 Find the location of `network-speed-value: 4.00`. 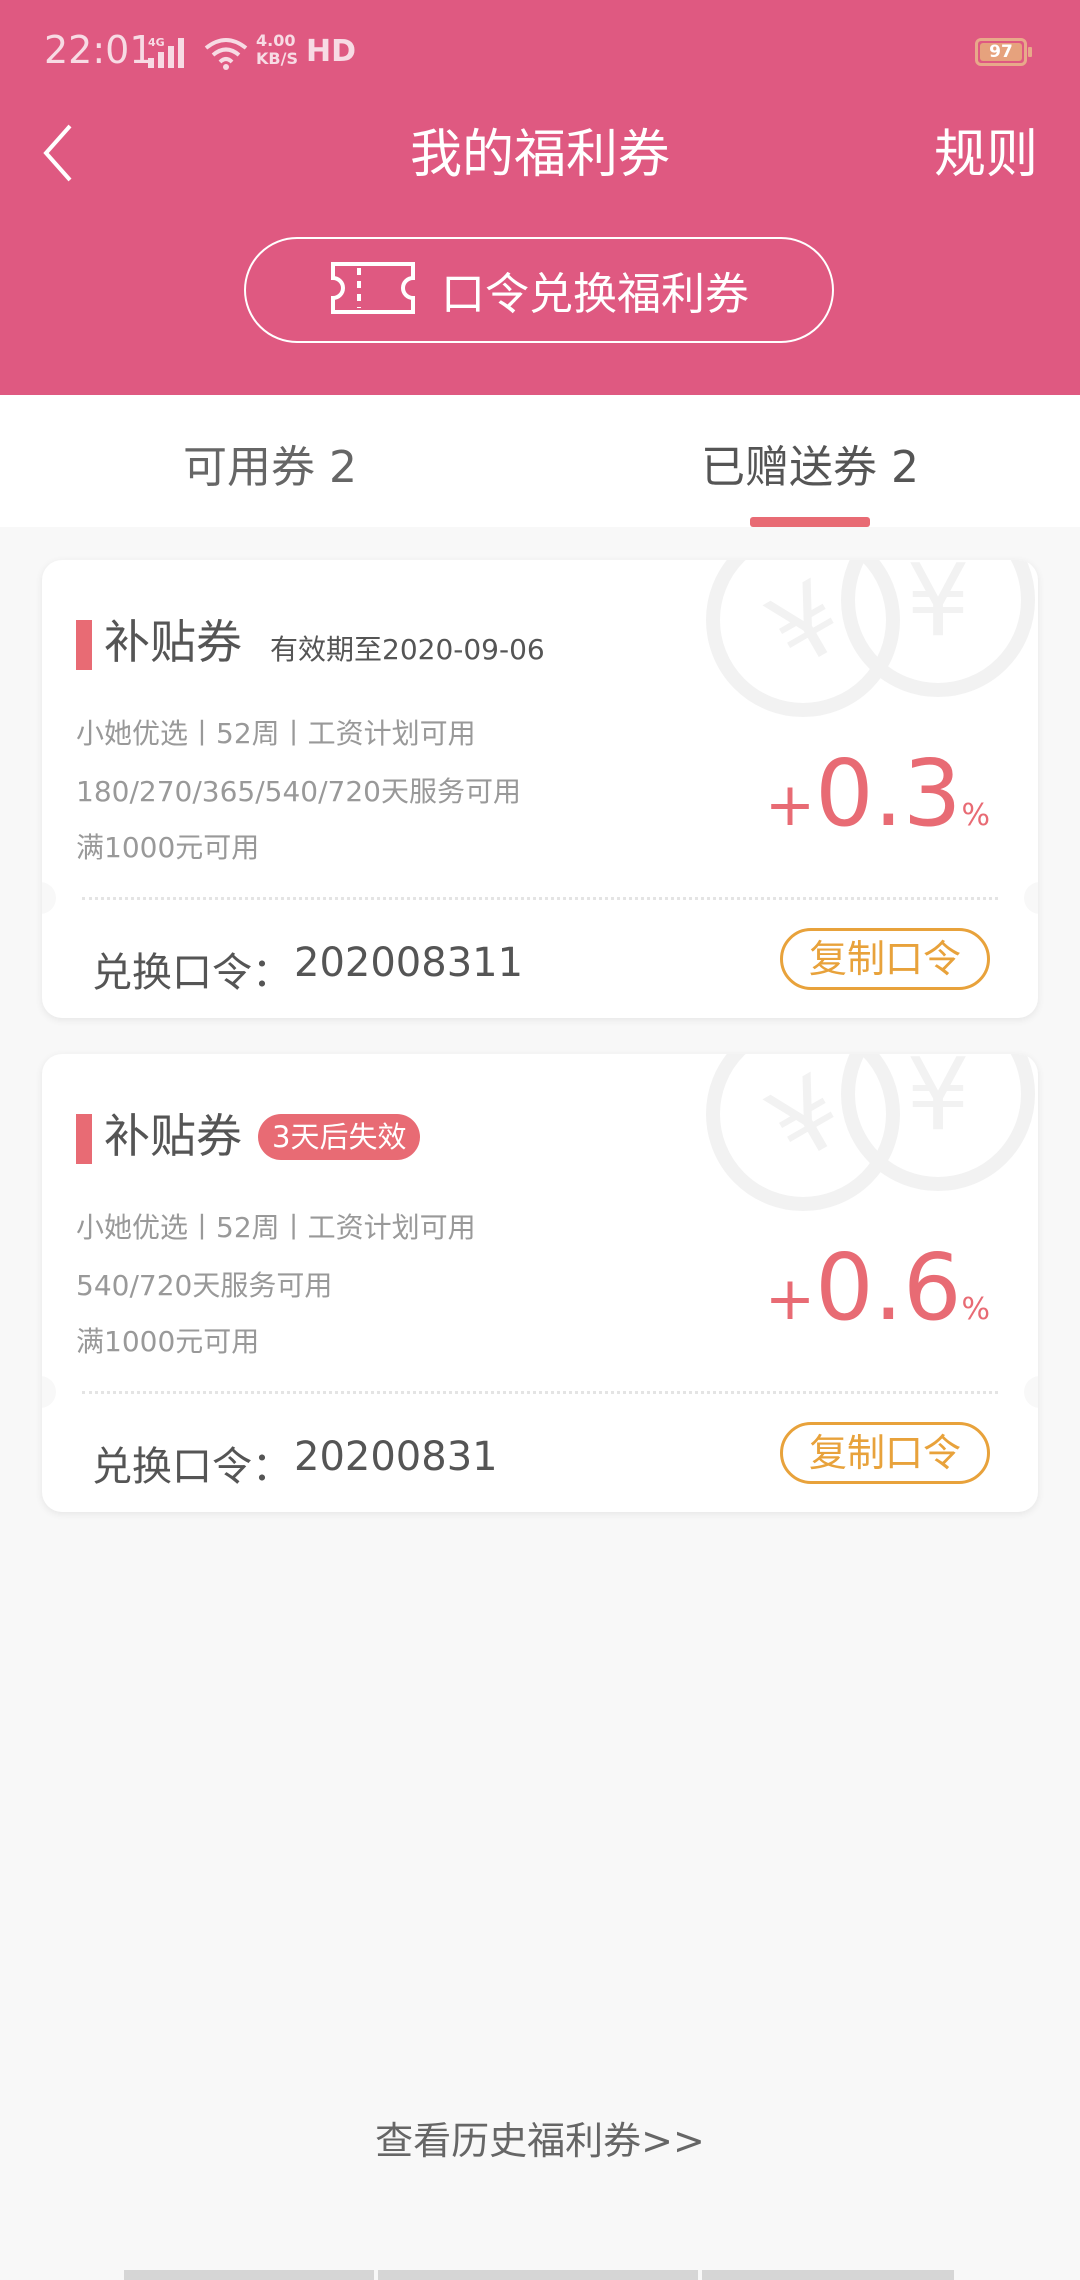

network-speed-value: 4.00 is located at coordinates (276, 40).